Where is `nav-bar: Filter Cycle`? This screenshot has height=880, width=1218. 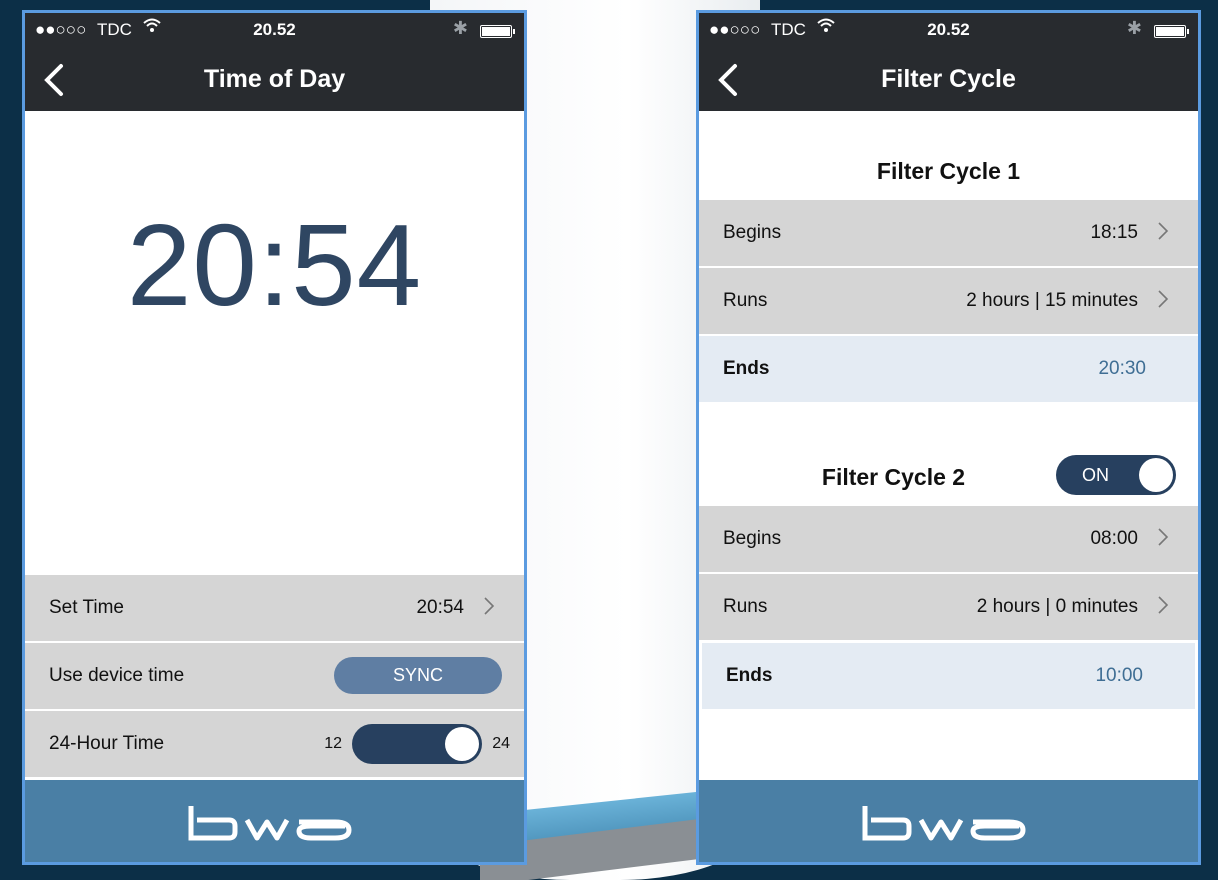 nav-bar: Filter Cycle is located at coordinates (948, 80).